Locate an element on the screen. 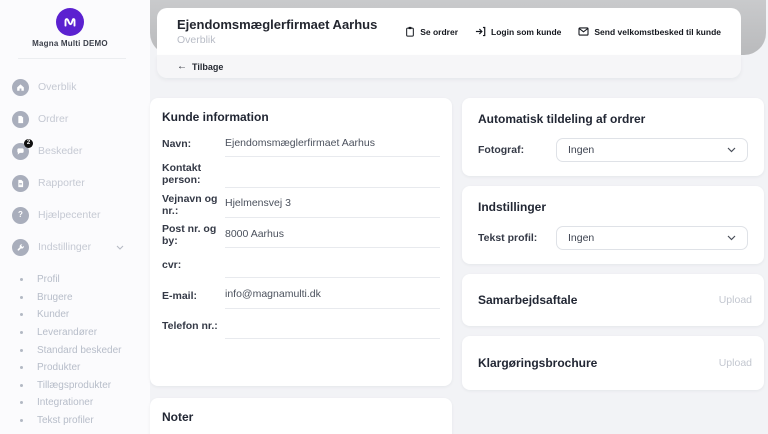 Image resolution: width=768 pixels, height=434 pixels. action-label: Login som kunde is located at coordinates (526, 31).